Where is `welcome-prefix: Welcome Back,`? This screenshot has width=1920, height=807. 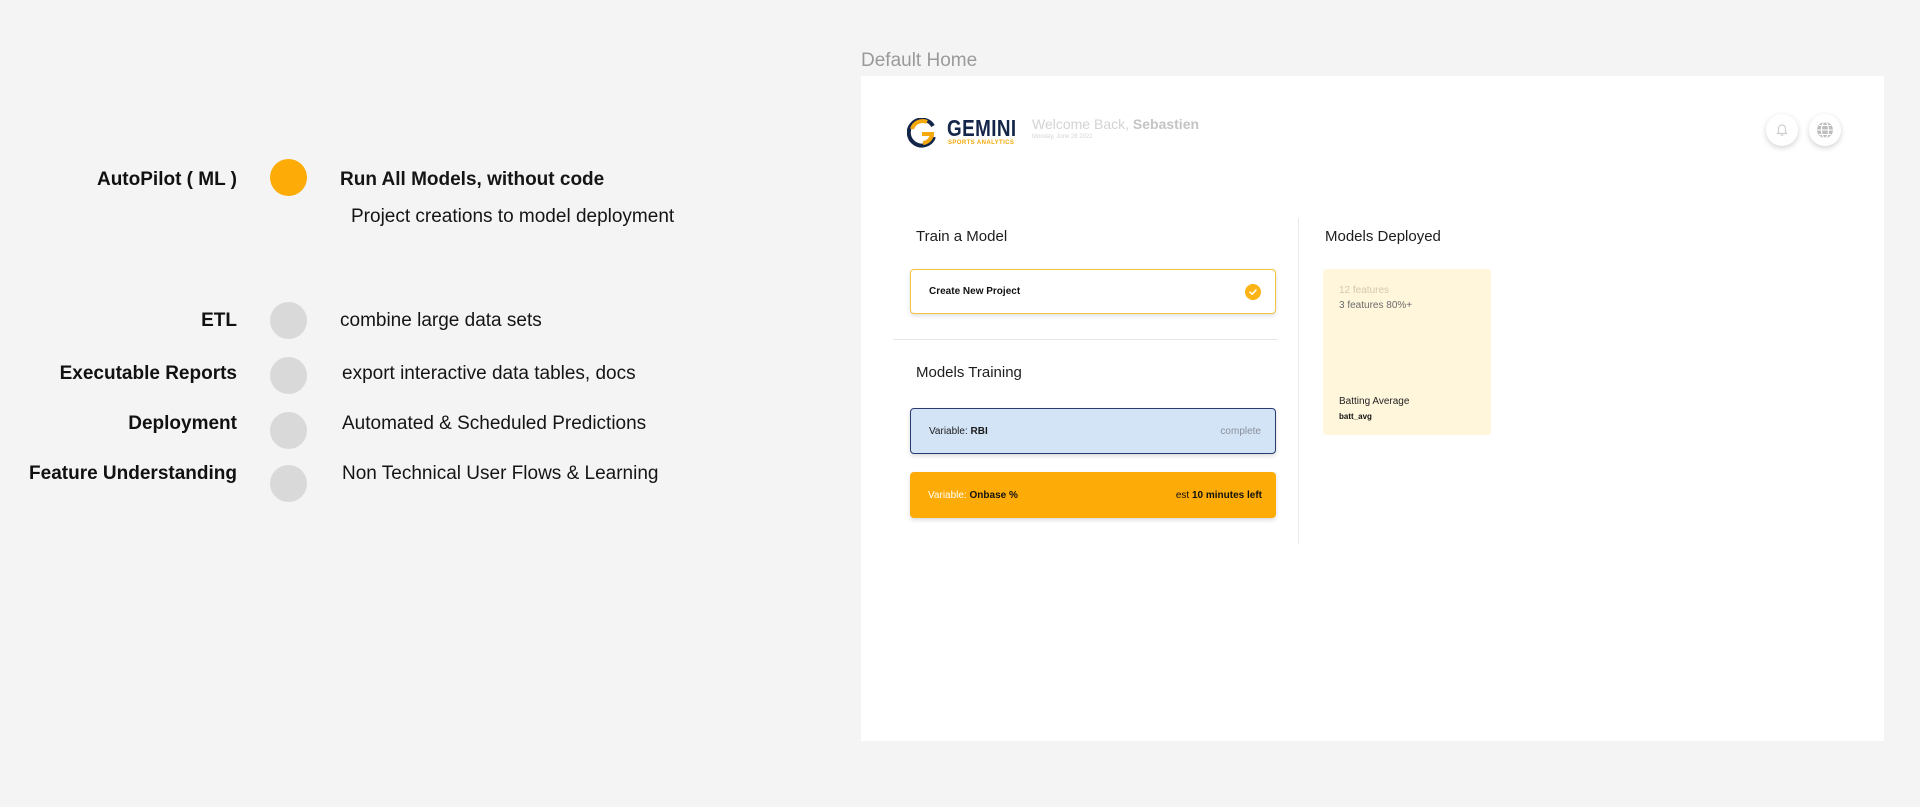 welcome-prefix: Welcome Back, is located at coordinates (1082, 124).